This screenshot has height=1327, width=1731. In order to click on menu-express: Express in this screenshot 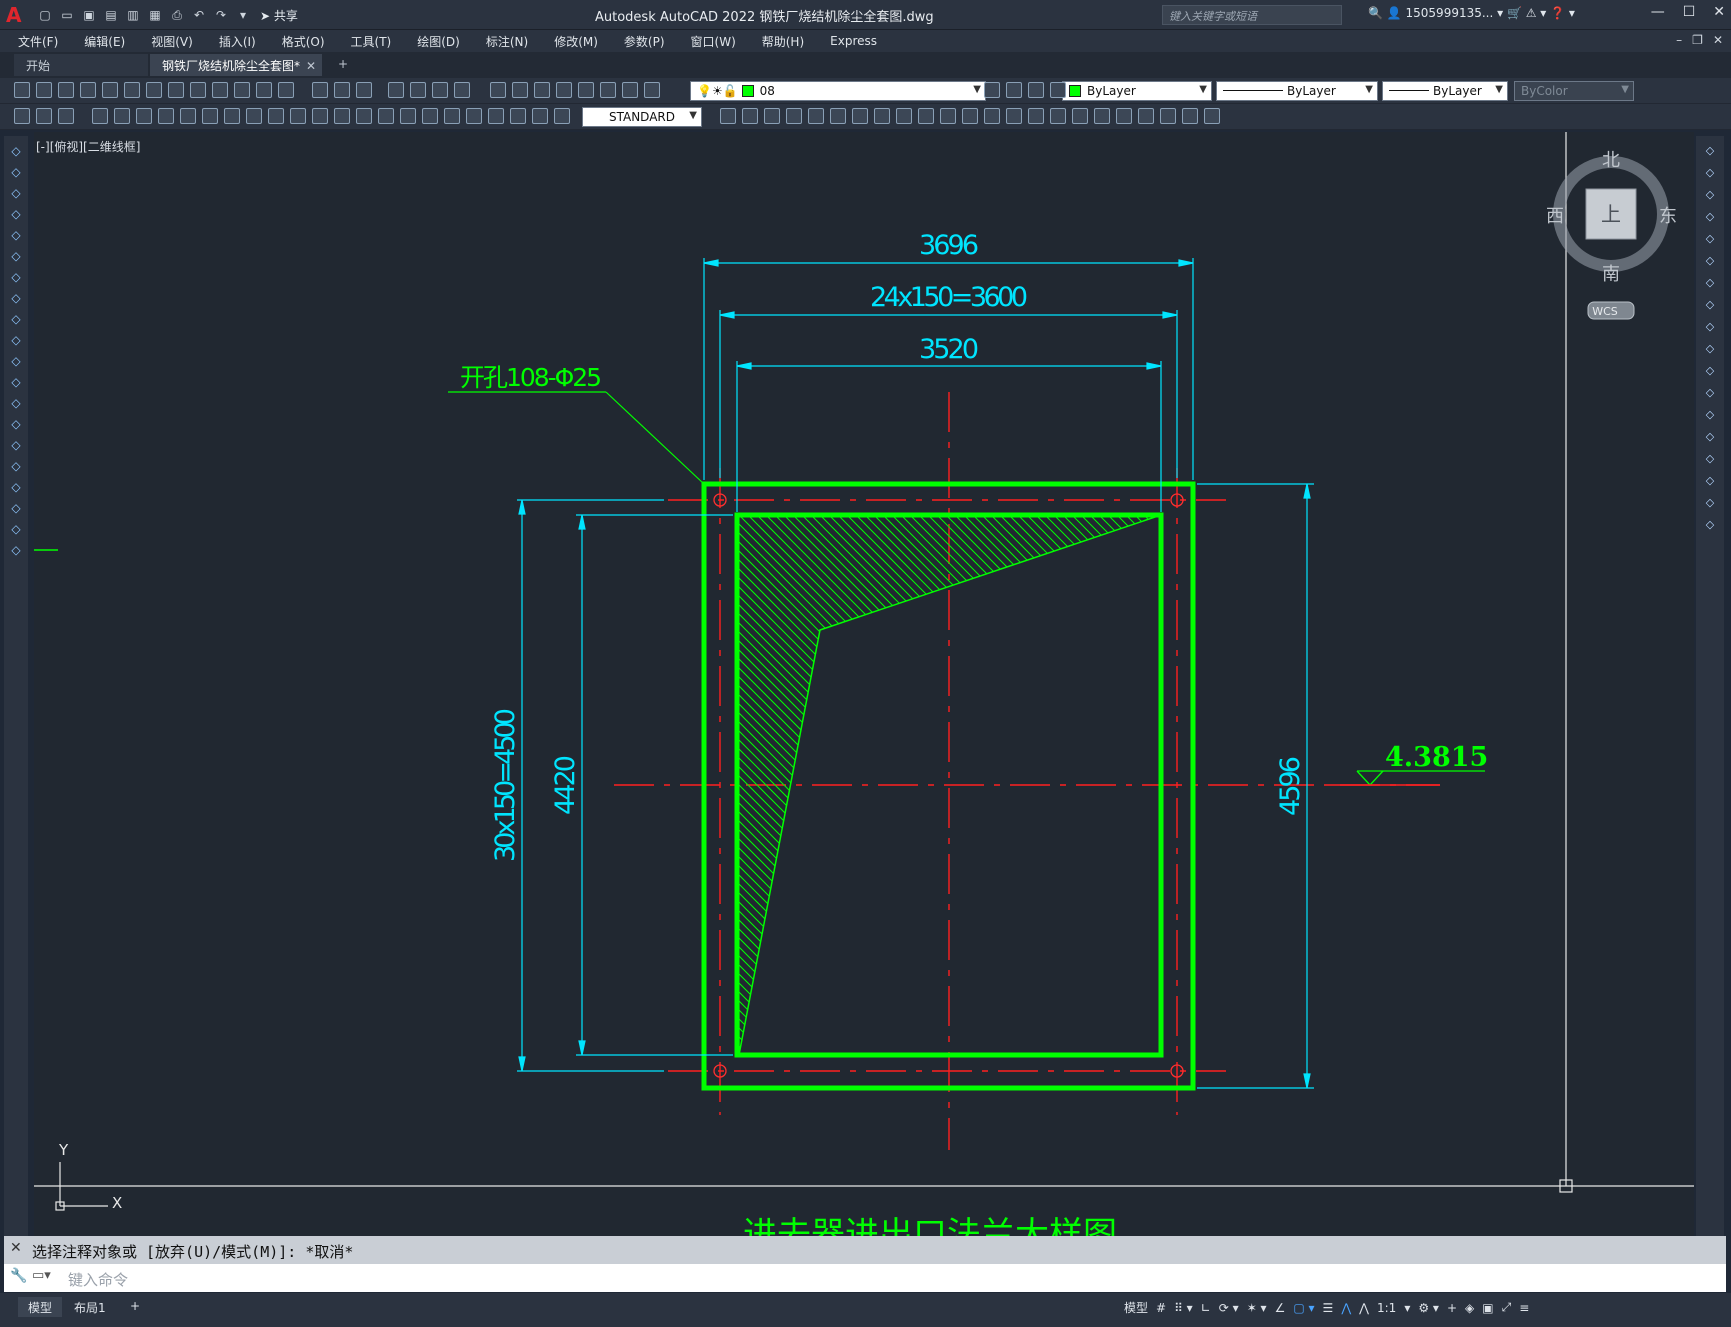, I will do `click(853, 41)`.